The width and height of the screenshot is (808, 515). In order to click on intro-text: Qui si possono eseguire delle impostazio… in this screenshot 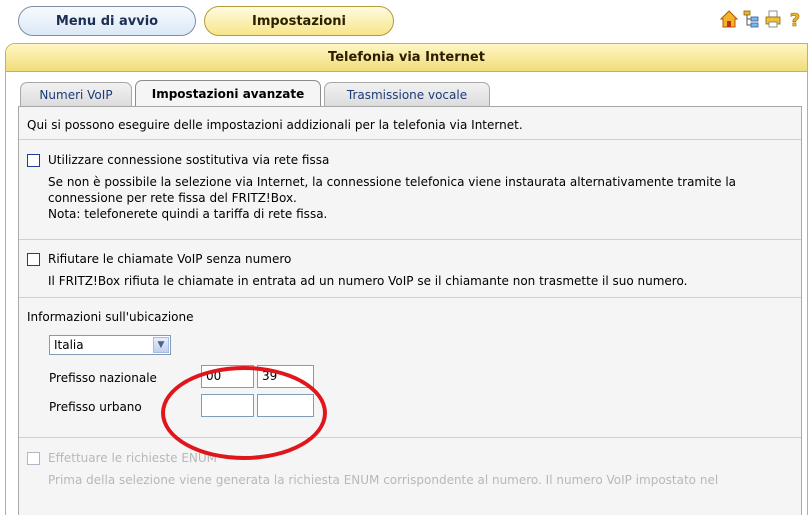, I will do `click(410, 123)`.